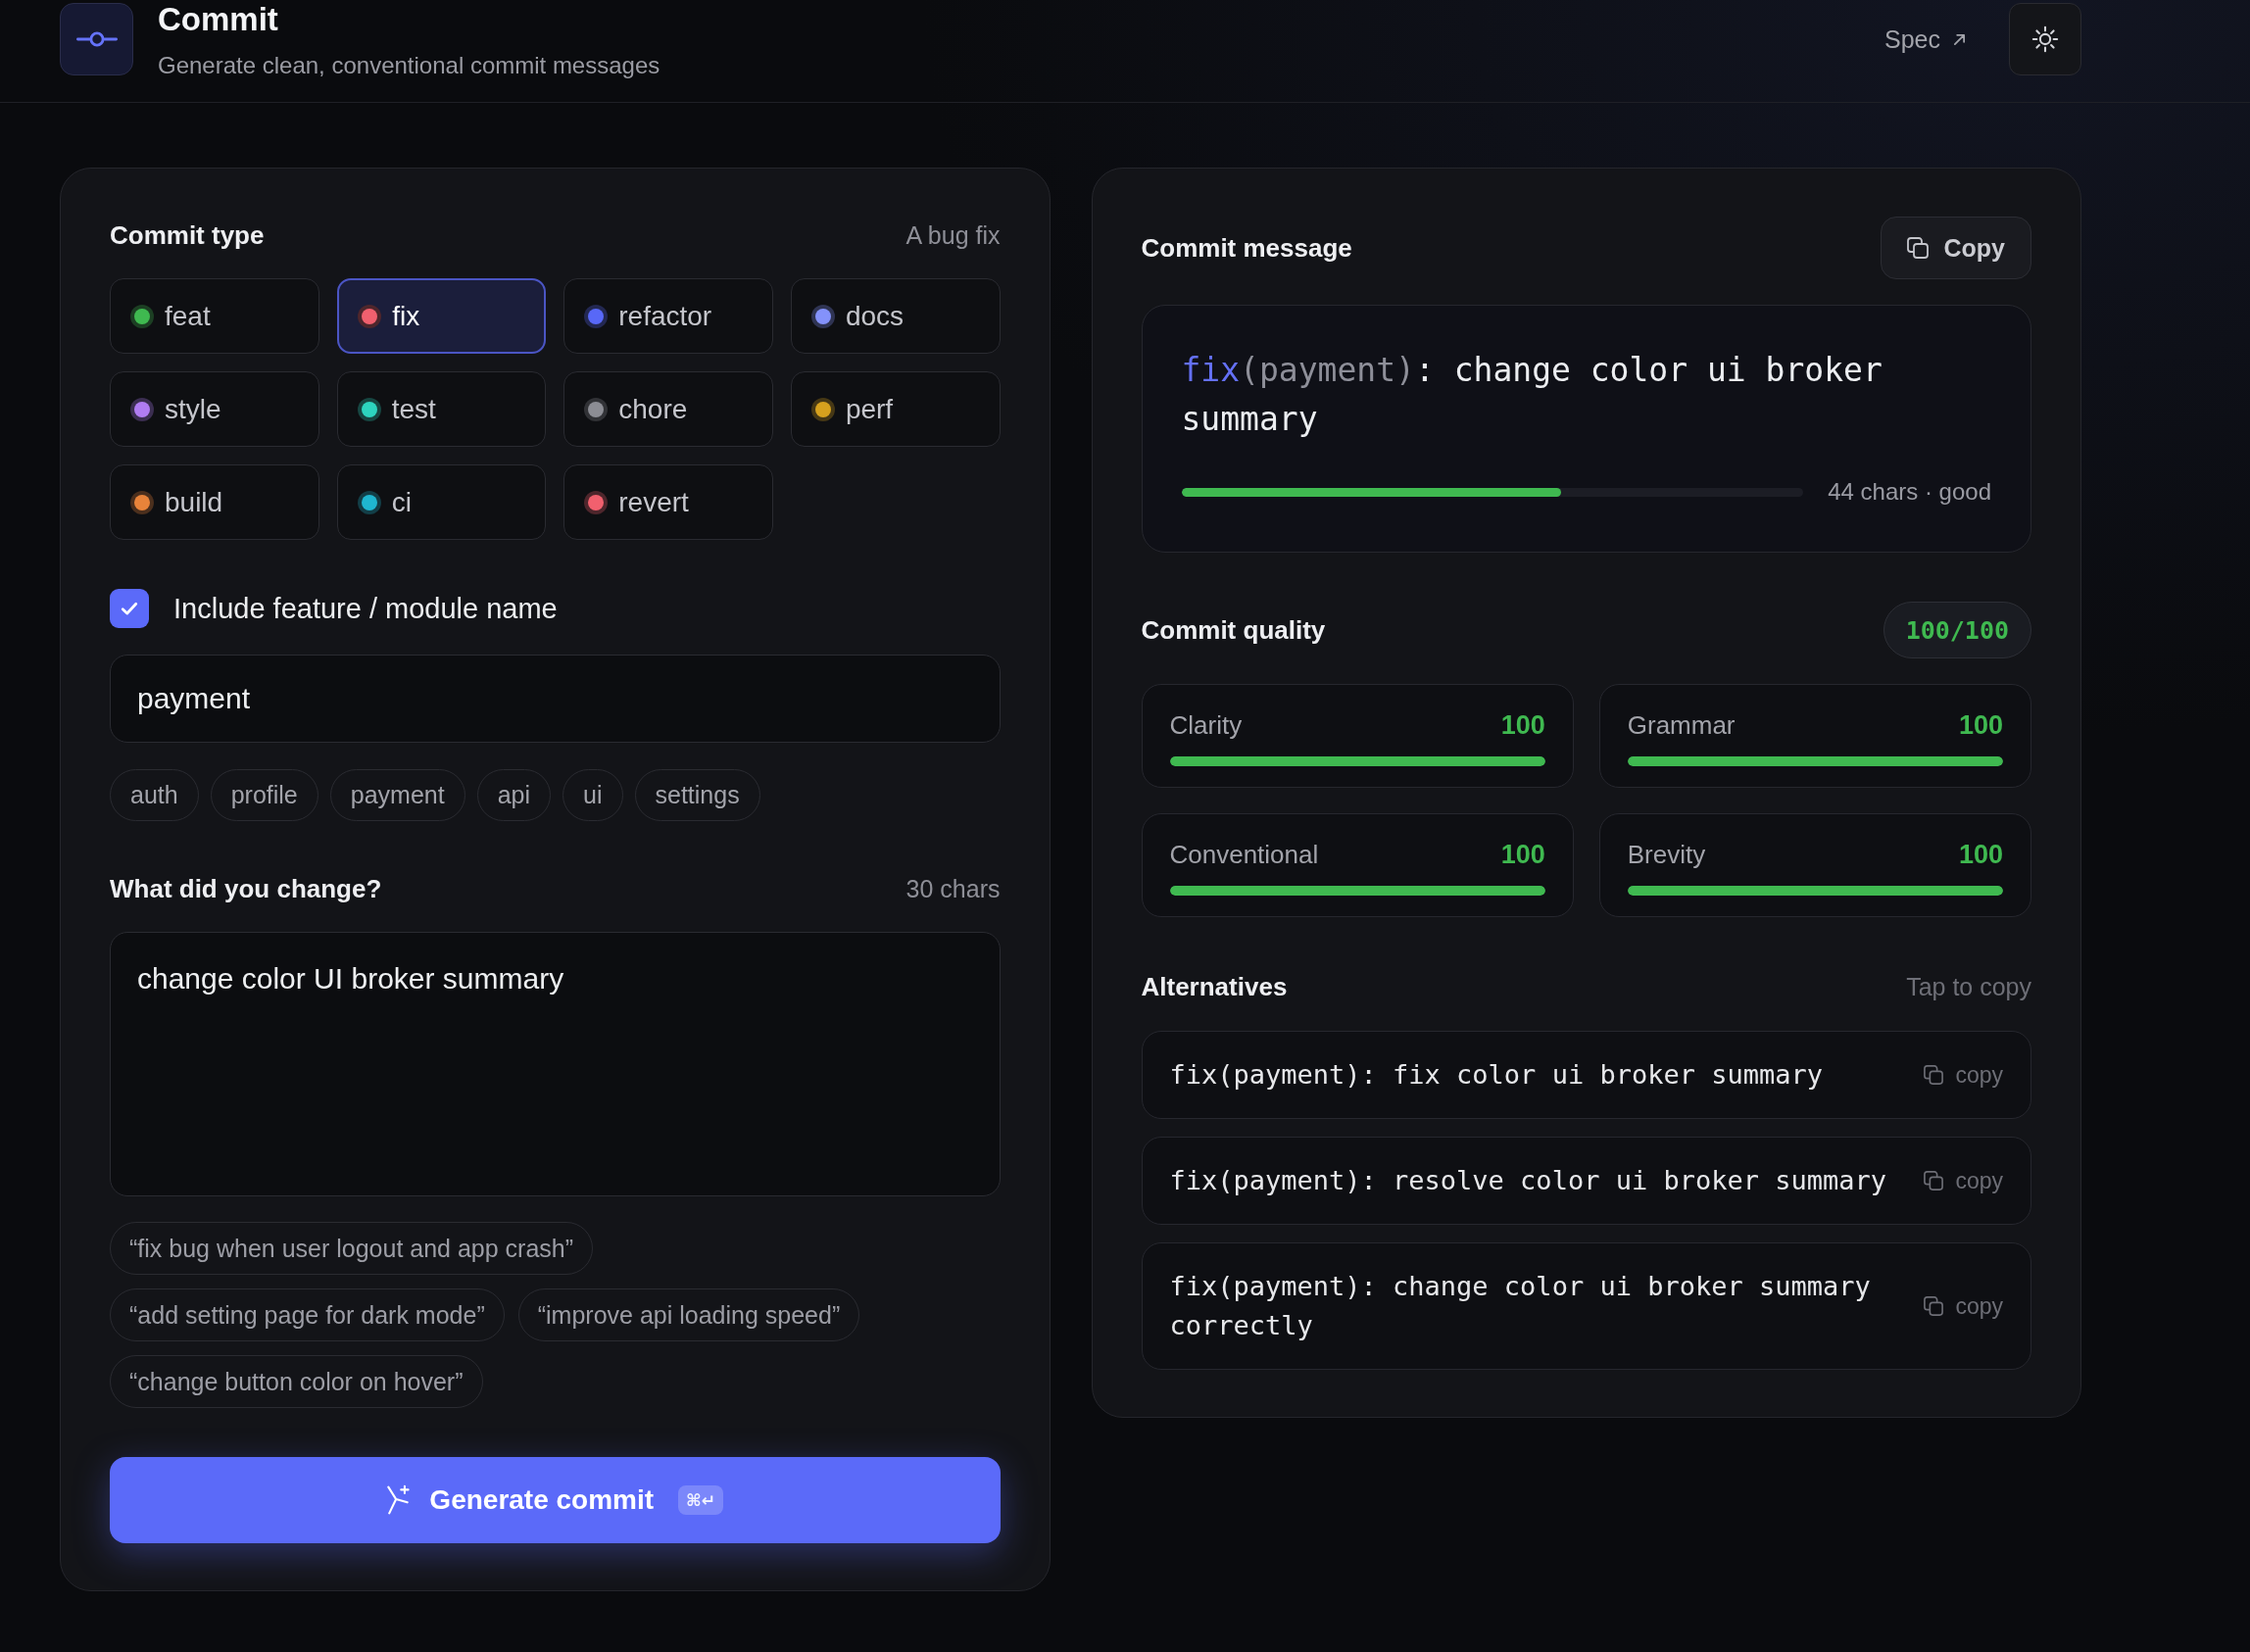 This screenshot has width=2250, height=1652. What do you see at coordinates (1247, 248) in the screenshot?
I see `section-title: Commit message` at bounding box center [1247, 248].